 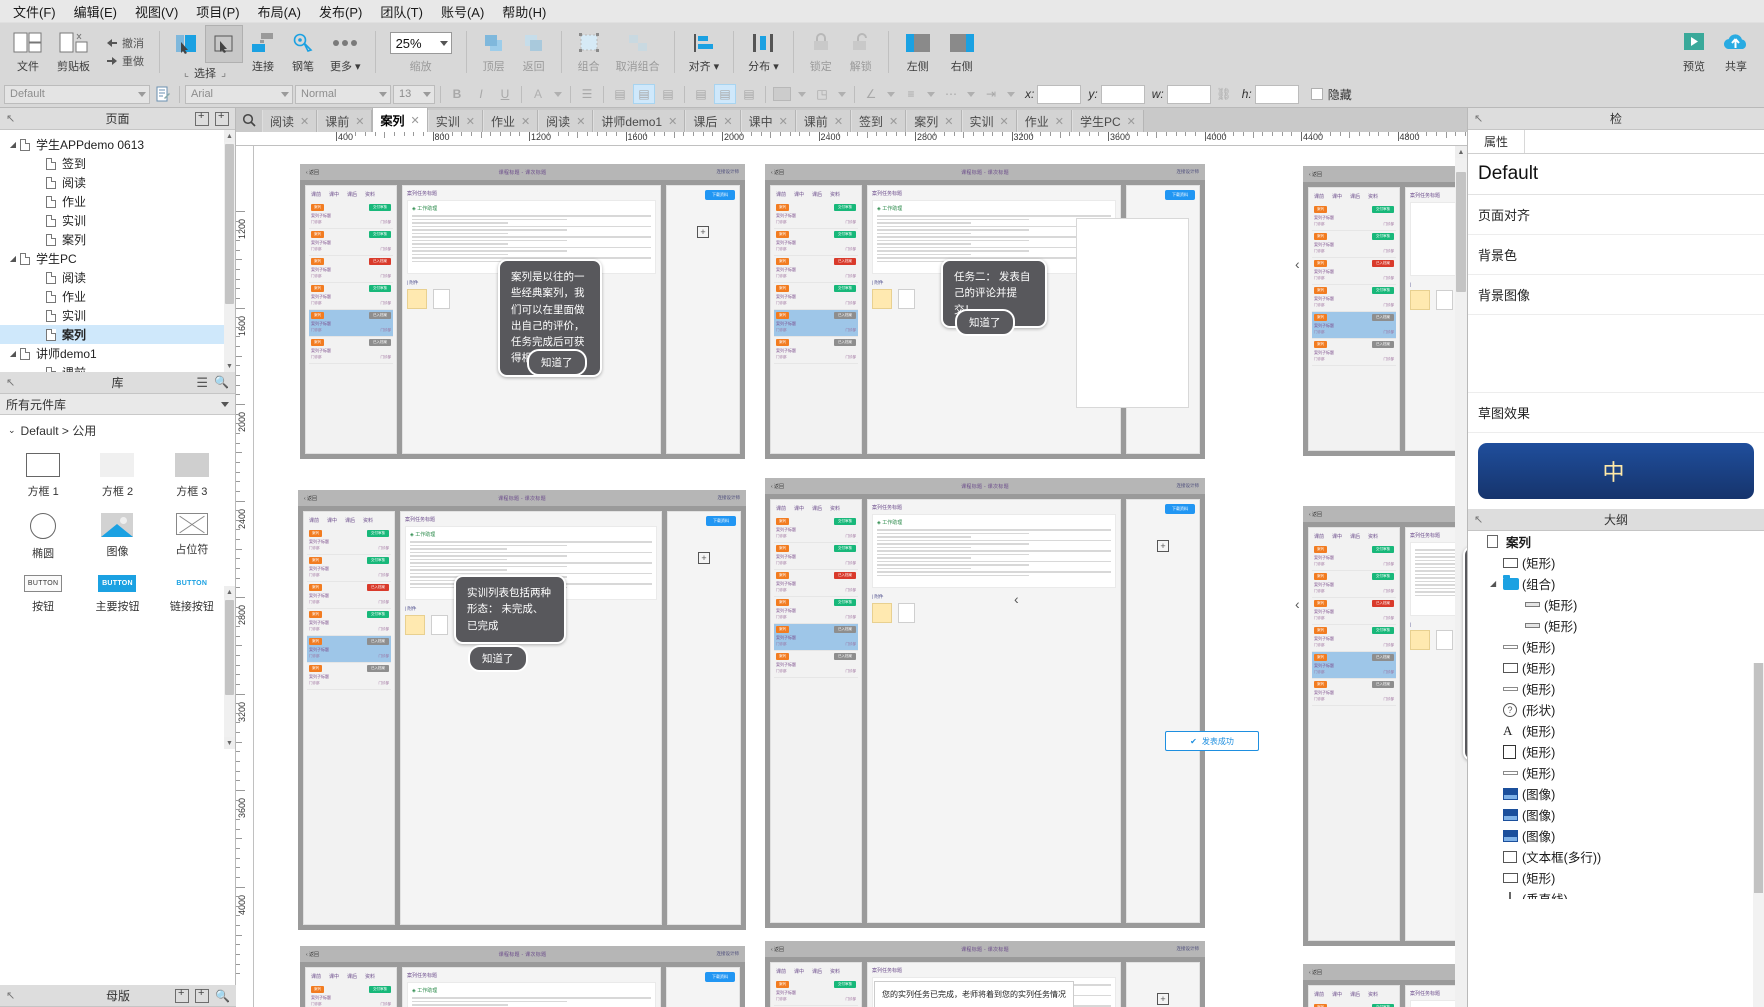 I want to click on widget-box1: 方框 1, so click(x=43, y=477).